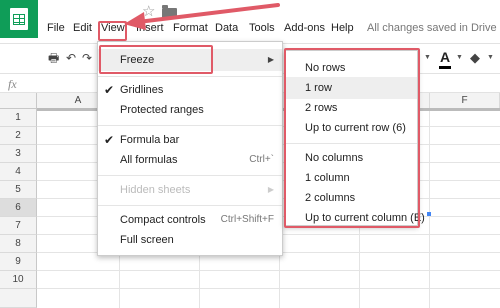 This screenshot has width=500, height=308. I want to click on undo-icon: ↶, so click(71, 58).